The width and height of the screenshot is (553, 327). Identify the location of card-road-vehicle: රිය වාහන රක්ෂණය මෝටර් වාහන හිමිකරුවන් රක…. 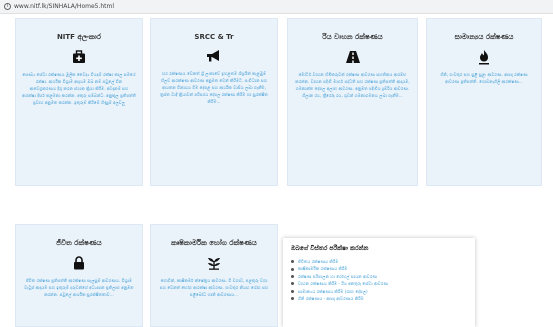
(352, 102).